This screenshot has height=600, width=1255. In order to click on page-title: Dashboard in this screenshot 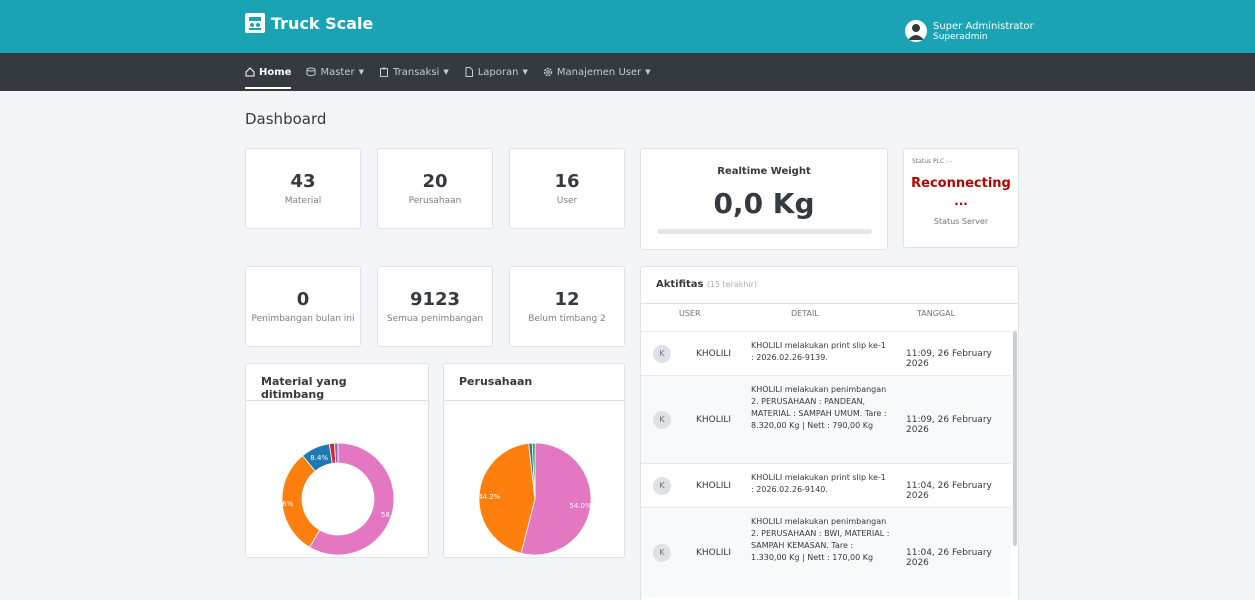, I will do `click(286, 119)`.